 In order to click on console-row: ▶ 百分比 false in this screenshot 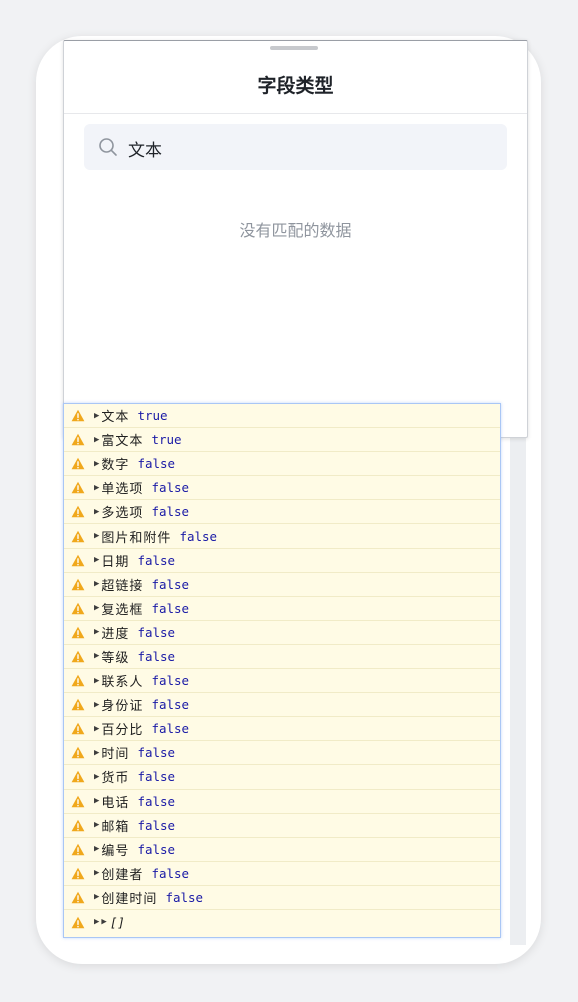, I will do `click(282, 729)`.